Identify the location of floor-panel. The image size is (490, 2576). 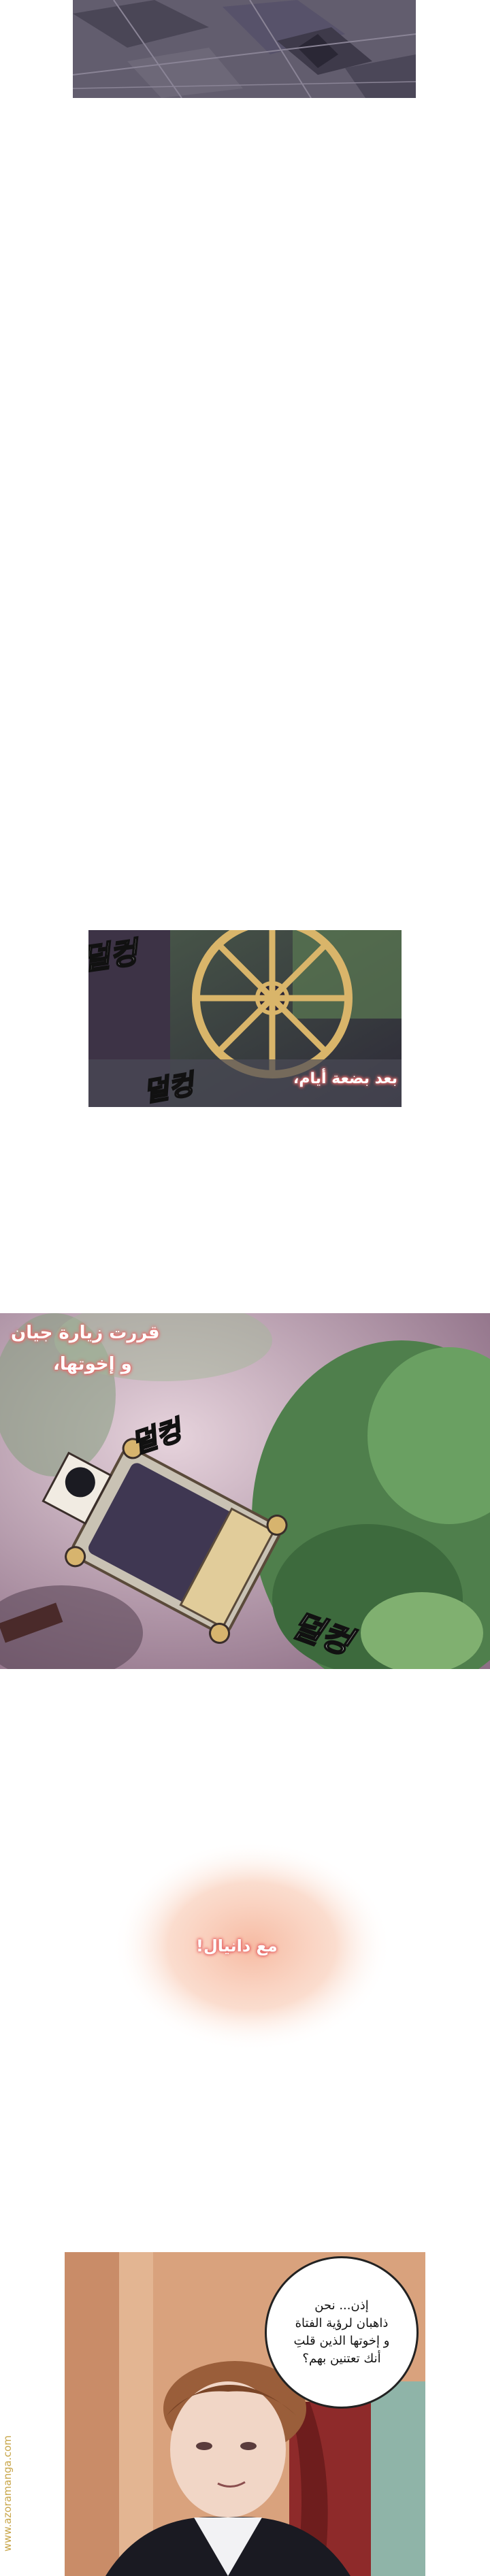
(244, 49).